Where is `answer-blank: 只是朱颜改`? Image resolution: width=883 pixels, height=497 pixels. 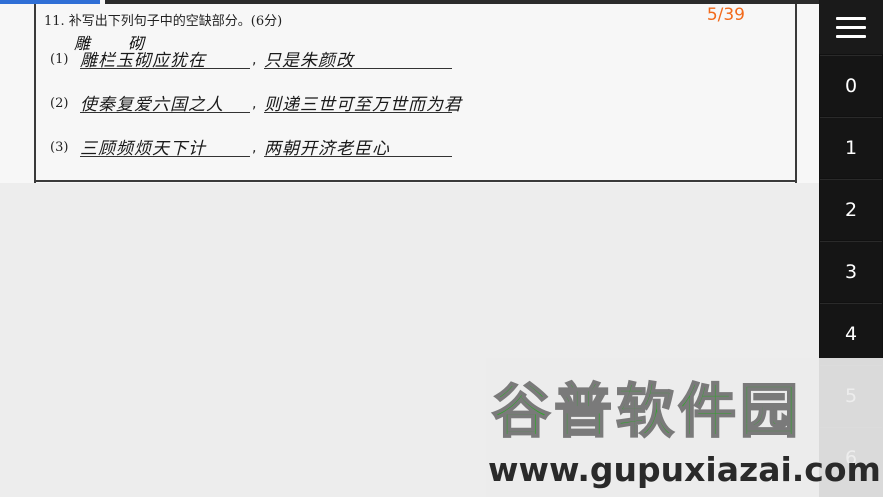 answer-blank: 只是朱颜改 is located at coordinates (358, 58).